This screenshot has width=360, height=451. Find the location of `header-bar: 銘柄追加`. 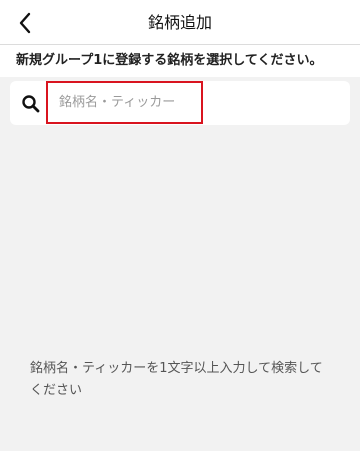

header-bar: 銘柄追加 is located at coordinates (180, 22).